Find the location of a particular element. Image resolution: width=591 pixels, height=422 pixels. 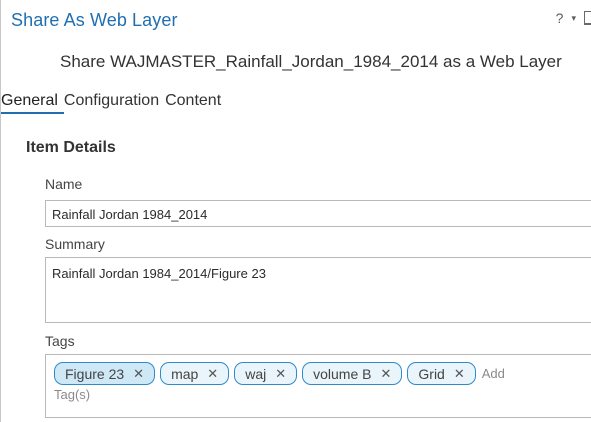

tag-chip-label: Figure 23 is located at coordinates (95, 373).